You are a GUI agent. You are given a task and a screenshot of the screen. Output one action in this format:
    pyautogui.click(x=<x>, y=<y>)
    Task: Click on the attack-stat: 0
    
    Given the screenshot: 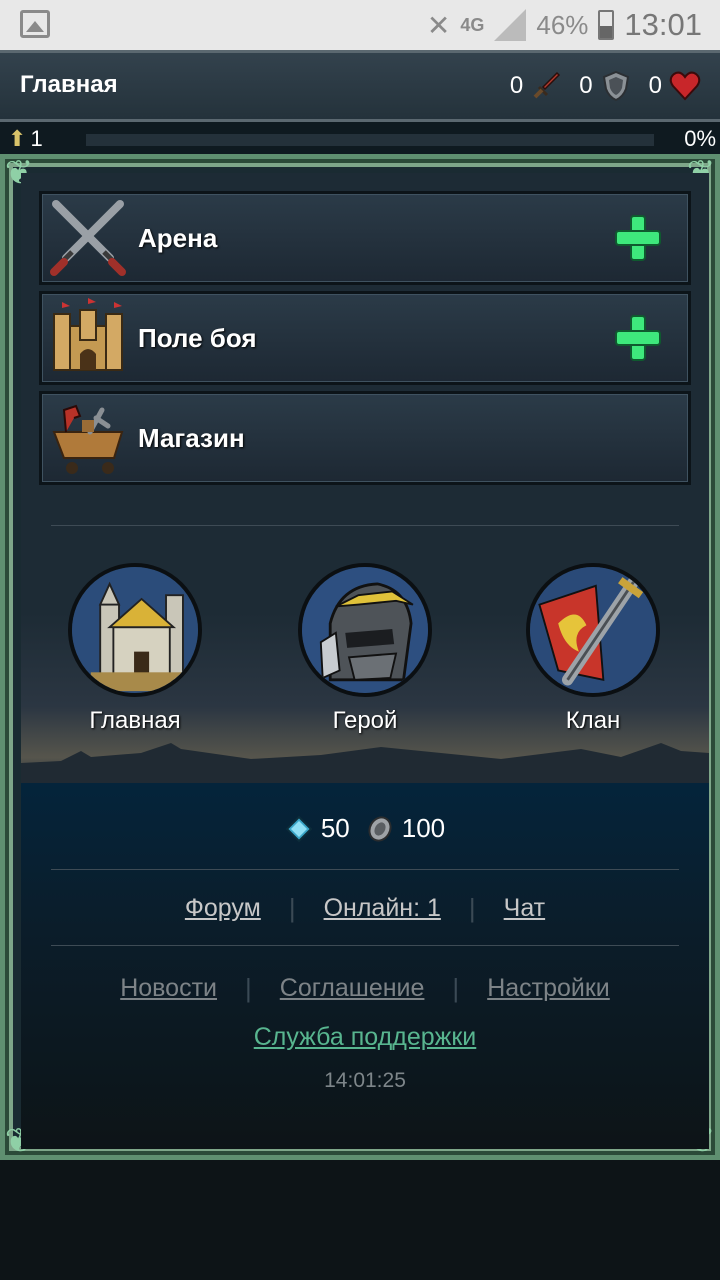 What is the action you would take?
    pyautogui.click(x=536, y=86)
    